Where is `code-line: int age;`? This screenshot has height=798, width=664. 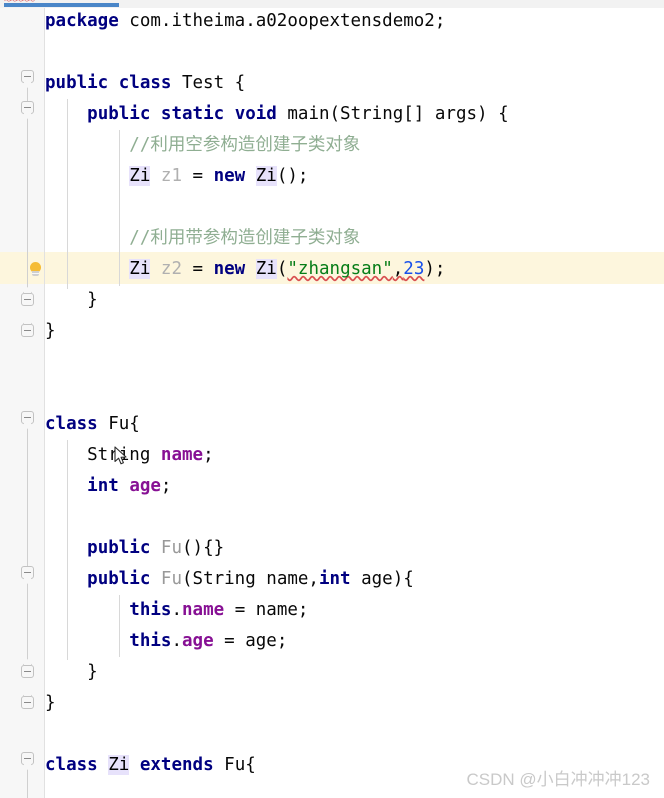
code-line: int age; is located at coordinates (108, 486).